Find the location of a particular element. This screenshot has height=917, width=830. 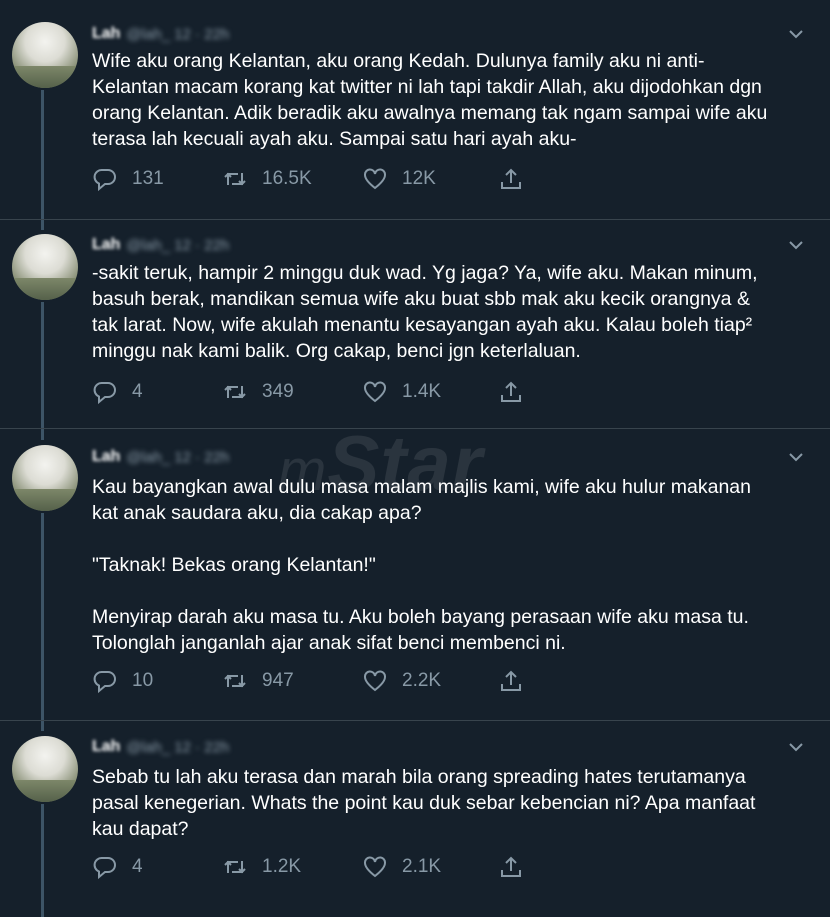

retweet-count: 16.5K is located at coordinates (287, 178).